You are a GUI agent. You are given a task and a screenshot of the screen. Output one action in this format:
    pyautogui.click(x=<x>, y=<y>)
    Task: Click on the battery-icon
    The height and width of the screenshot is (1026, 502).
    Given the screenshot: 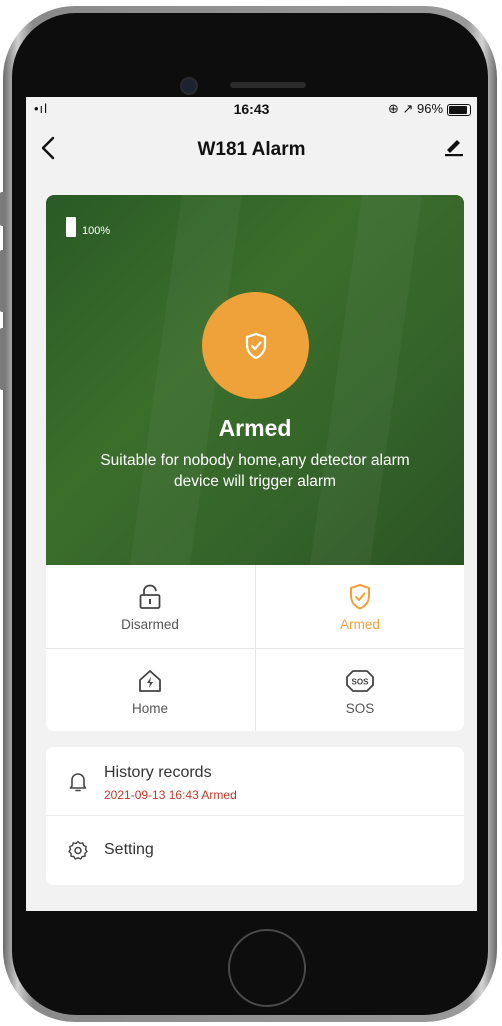 What is the action you would take?
    pyautogui.click(x=459, y=110)
    